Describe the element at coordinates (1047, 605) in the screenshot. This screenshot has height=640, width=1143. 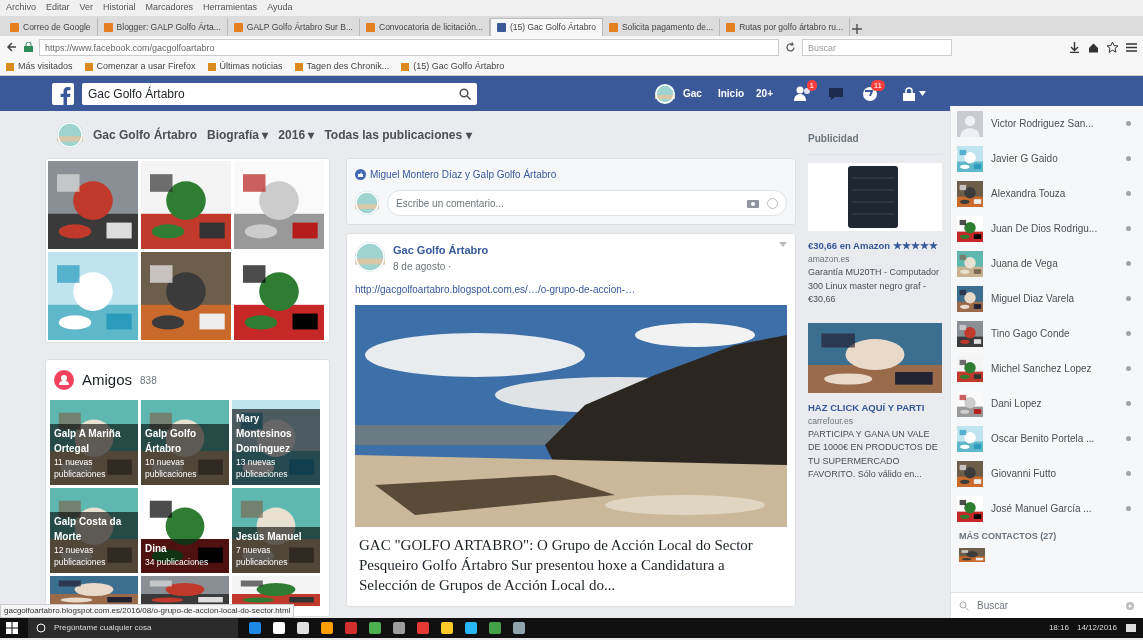
I see `search-field: Buscar` at that location.